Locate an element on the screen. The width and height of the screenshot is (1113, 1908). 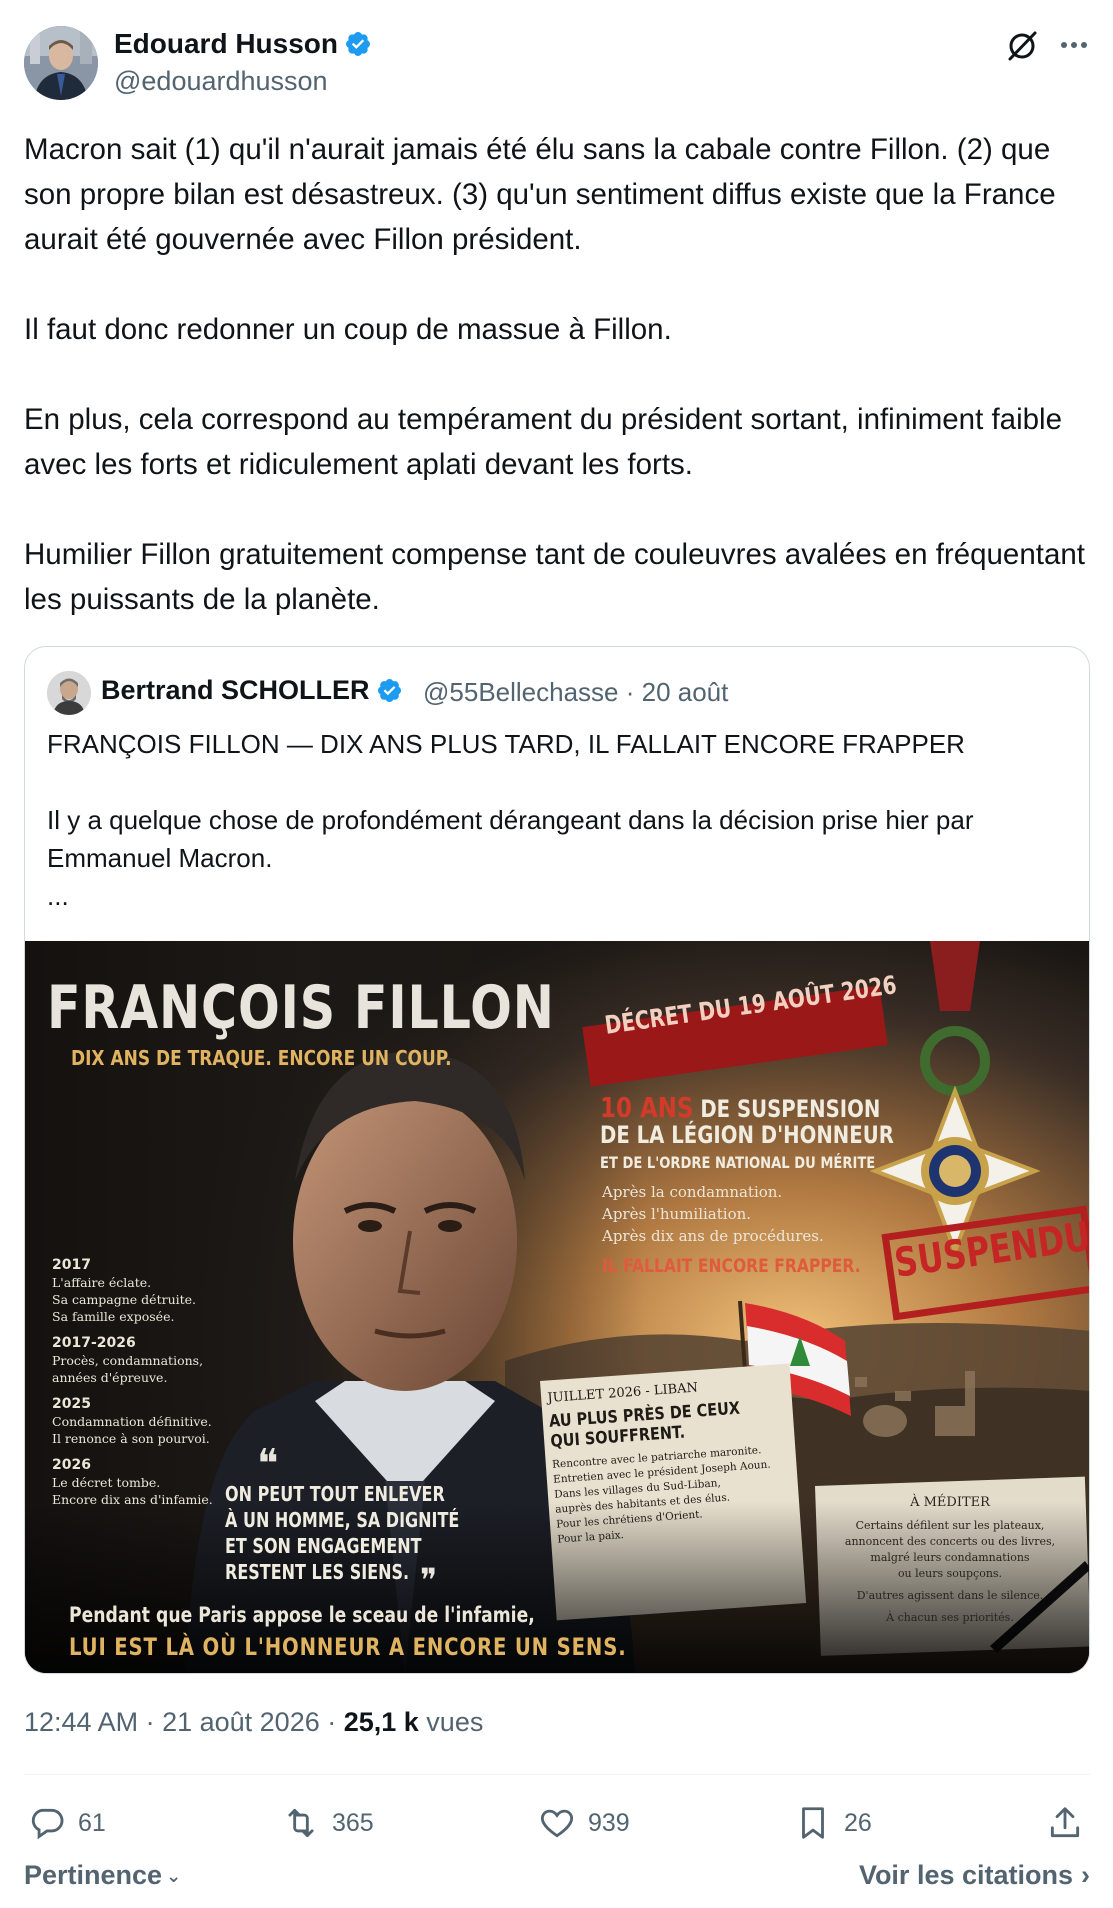
timeline-line: L'affaire éclate. is located at coordinates (102, 1282).